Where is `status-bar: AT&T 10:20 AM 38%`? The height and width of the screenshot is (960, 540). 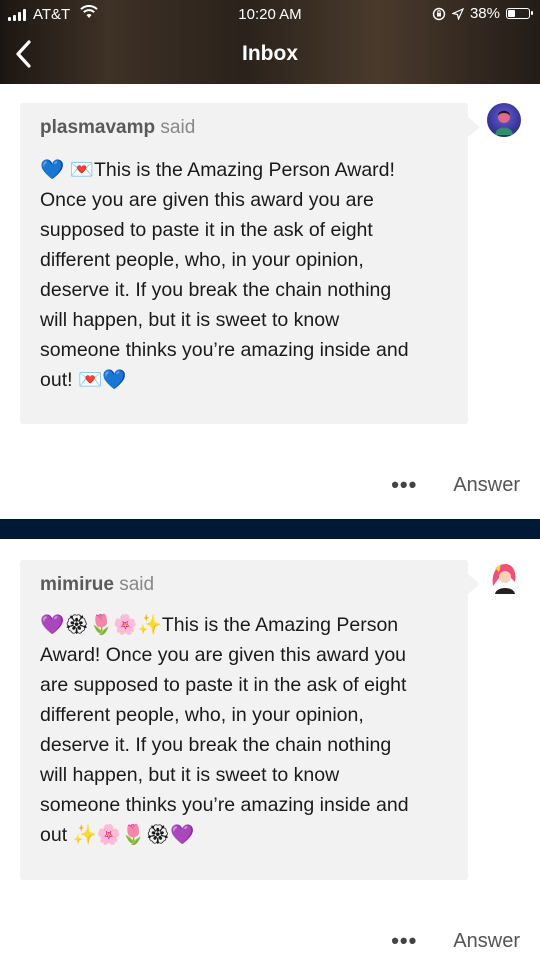 status-bar: AT&T 10:20 AM 38% is located at coordinates (270, 15).